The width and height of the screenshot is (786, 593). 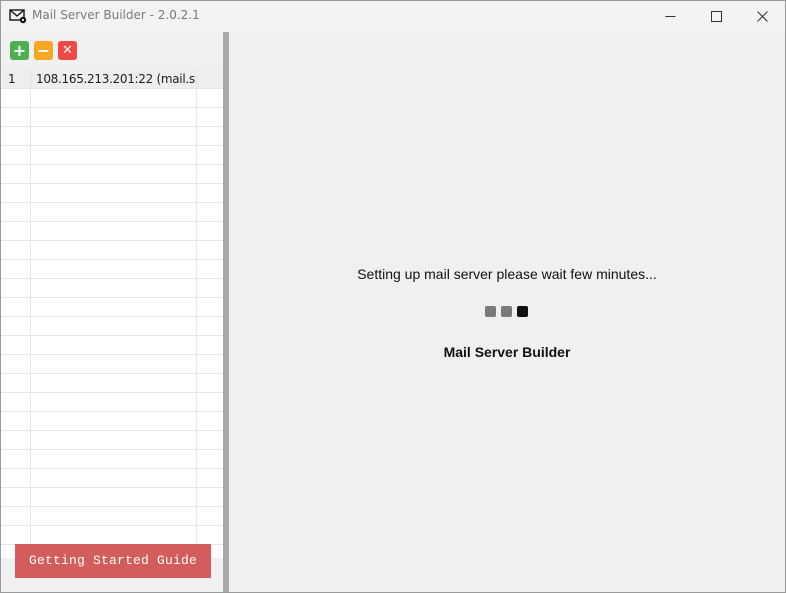 What do you see at coordinates (16, 79) in the screenshot?
I see `row-index: 1` at bounding box center [16, 79].